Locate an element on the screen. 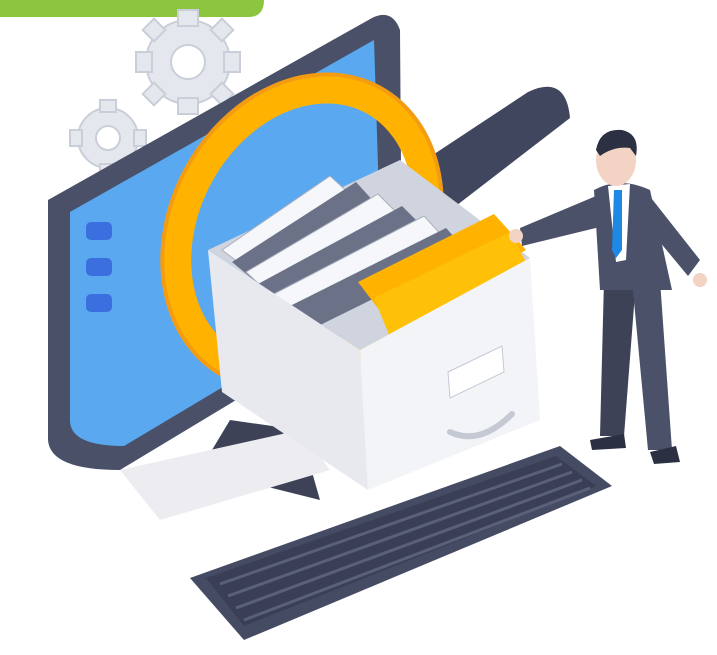 The width and height of the screenshot is (717, 655). green-banner is located at coordinates (132, 8).